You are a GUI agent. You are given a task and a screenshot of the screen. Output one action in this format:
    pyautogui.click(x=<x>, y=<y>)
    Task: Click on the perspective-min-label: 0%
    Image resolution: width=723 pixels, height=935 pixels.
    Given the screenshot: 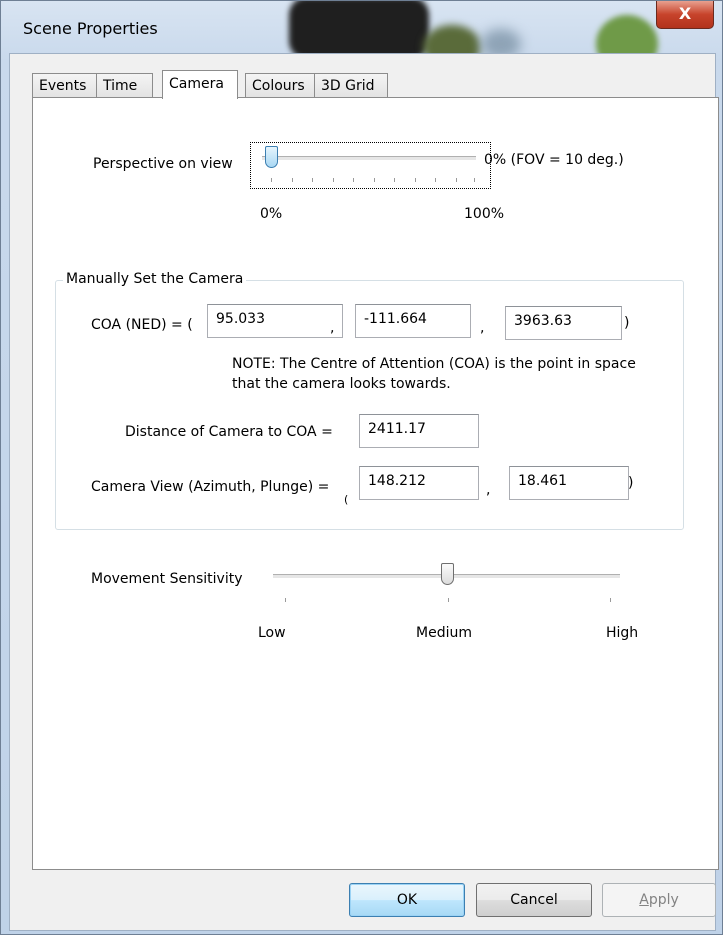 What is the action you would take?
    pyautogui.click(x=271, y=214)
    